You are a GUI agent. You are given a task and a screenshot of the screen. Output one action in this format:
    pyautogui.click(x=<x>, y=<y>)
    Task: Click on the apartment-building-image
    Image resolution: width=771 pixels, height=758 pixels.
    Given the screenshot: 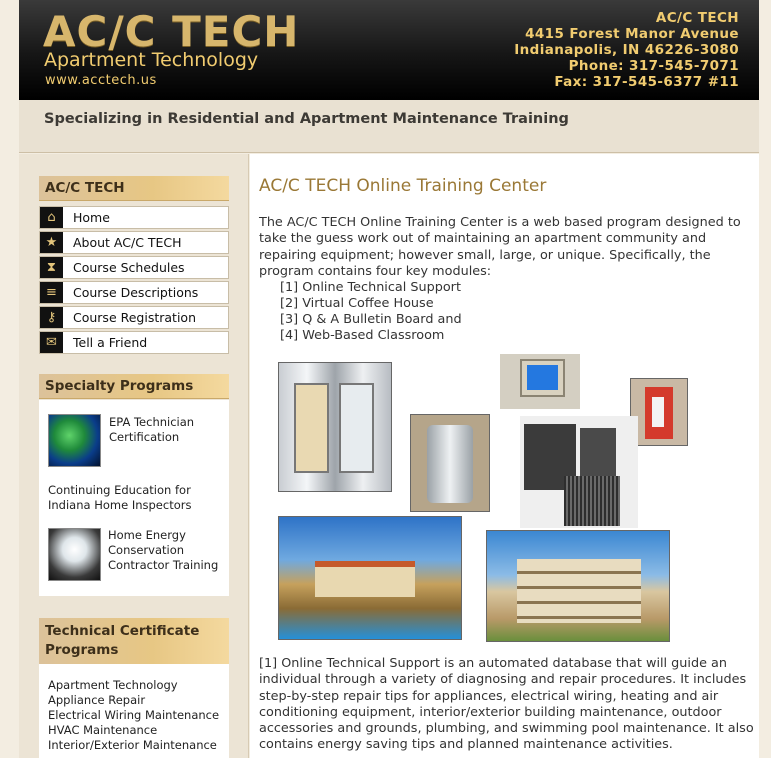 What is the action you would take?
    pyautogui.click(x=578, y=586)
    